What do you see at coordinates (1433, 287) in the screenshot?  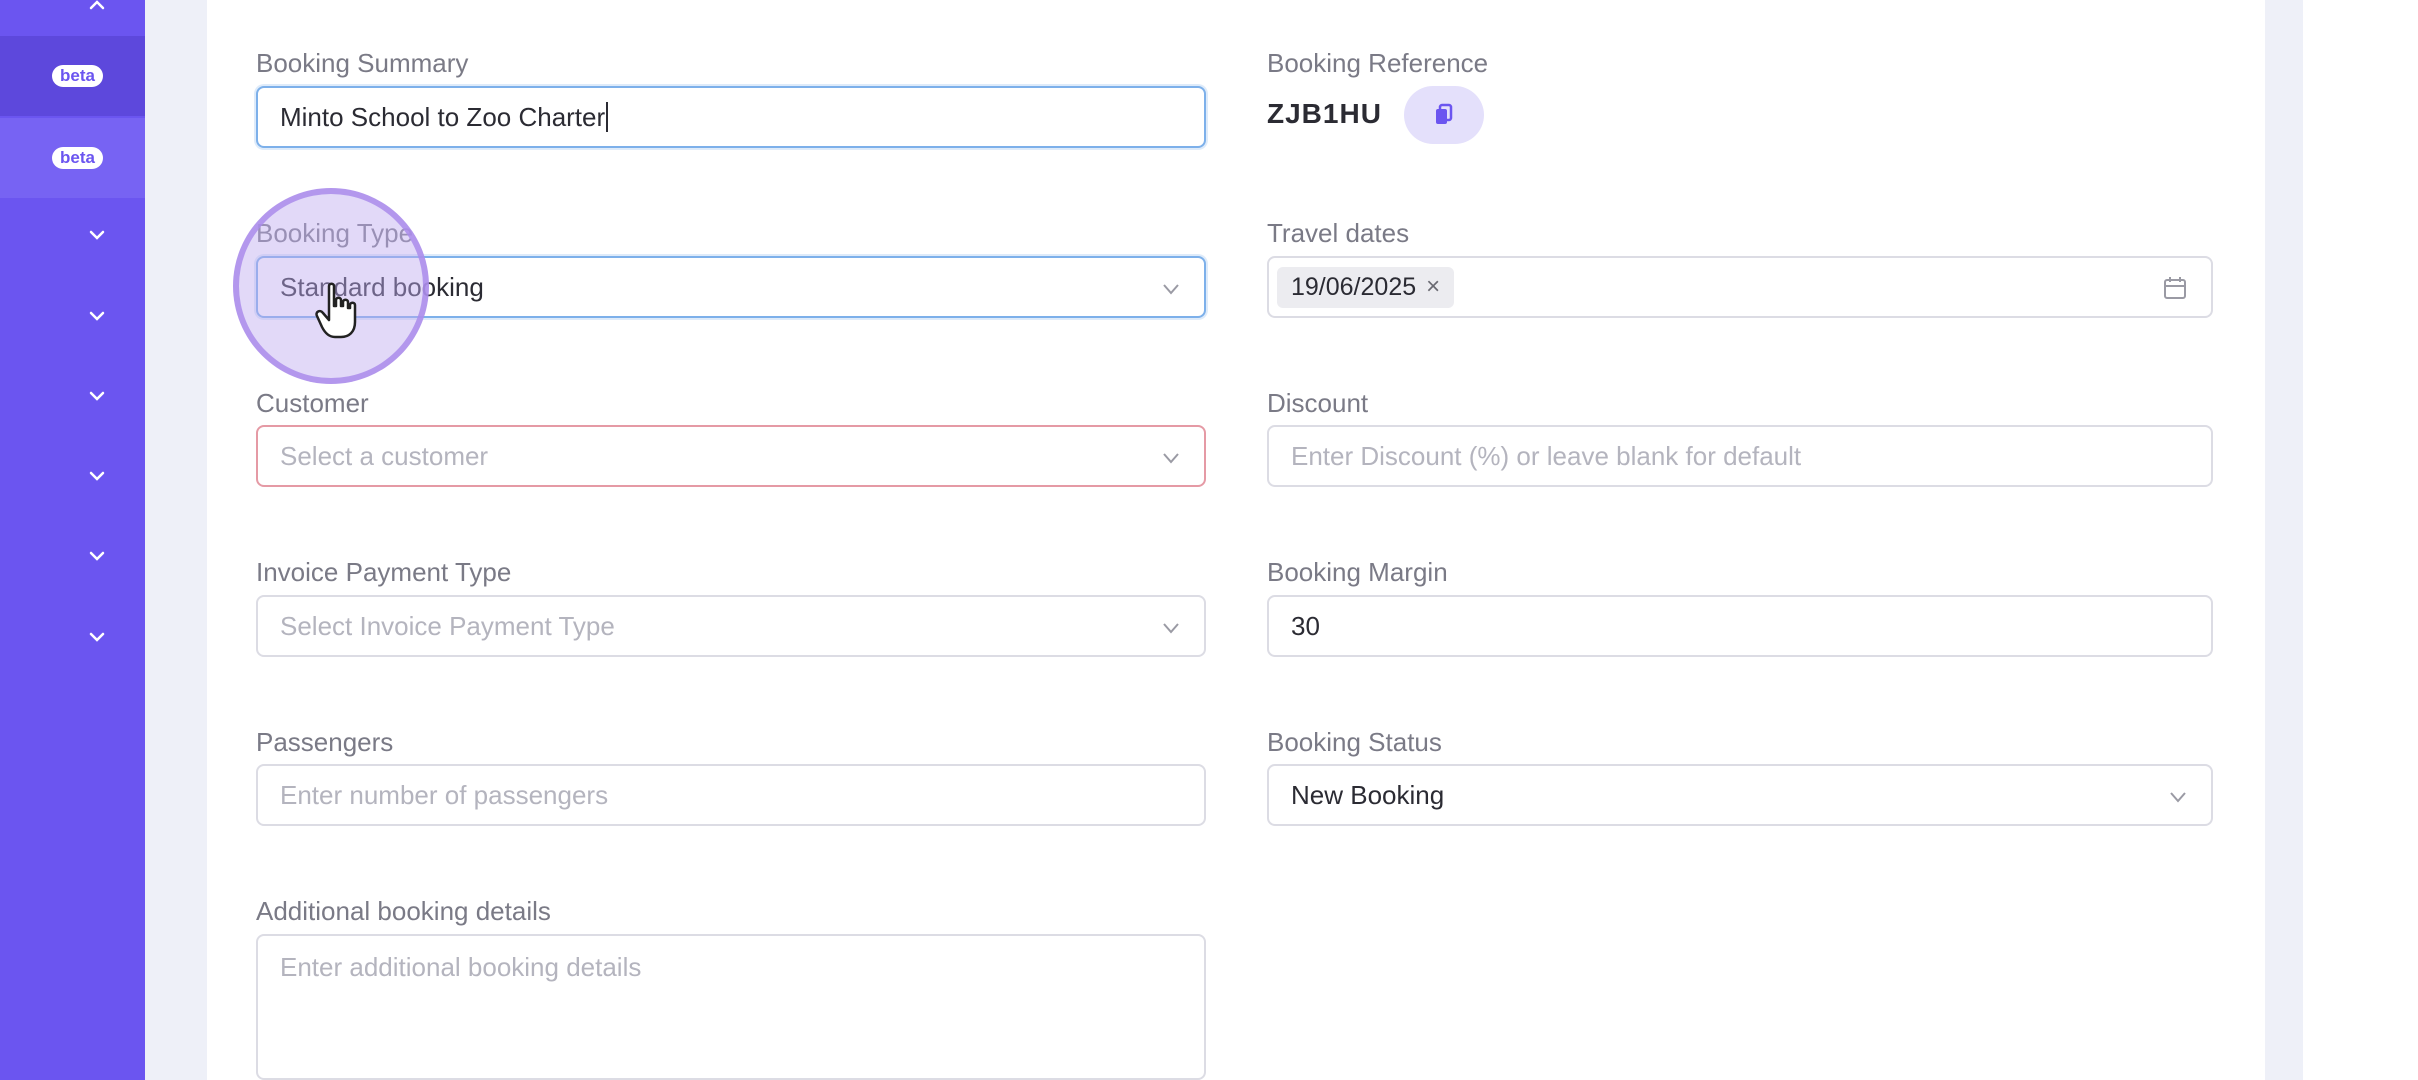 I see `remove-date-icon: ×` at bounding box center [1433, 287].